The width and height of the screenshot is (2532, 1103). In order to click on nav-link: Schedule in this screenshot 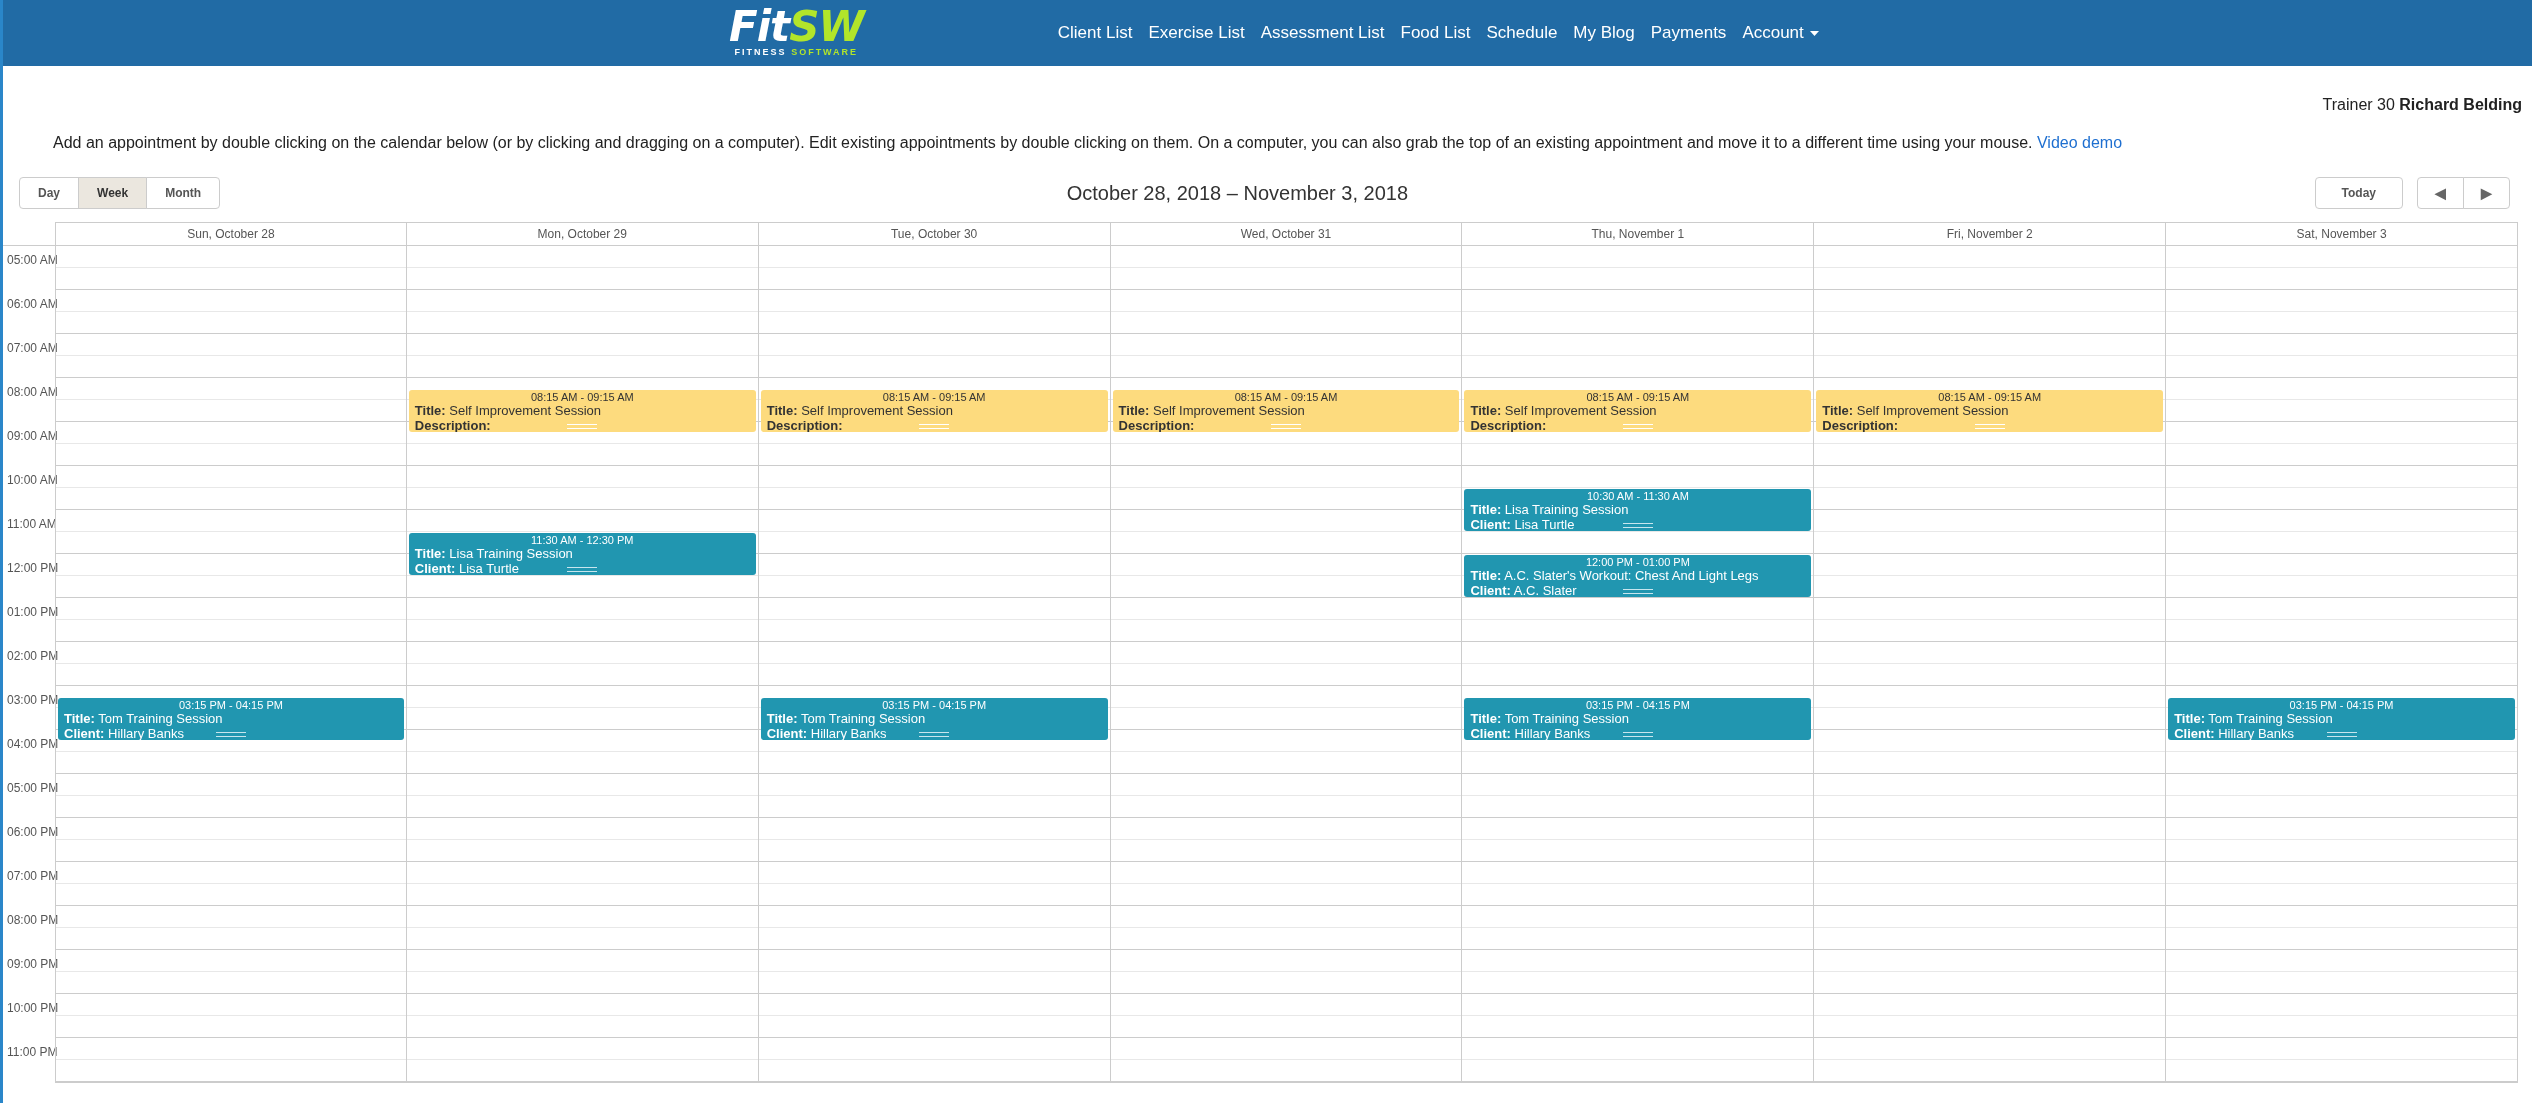, I will do `click(1522, 33)`.